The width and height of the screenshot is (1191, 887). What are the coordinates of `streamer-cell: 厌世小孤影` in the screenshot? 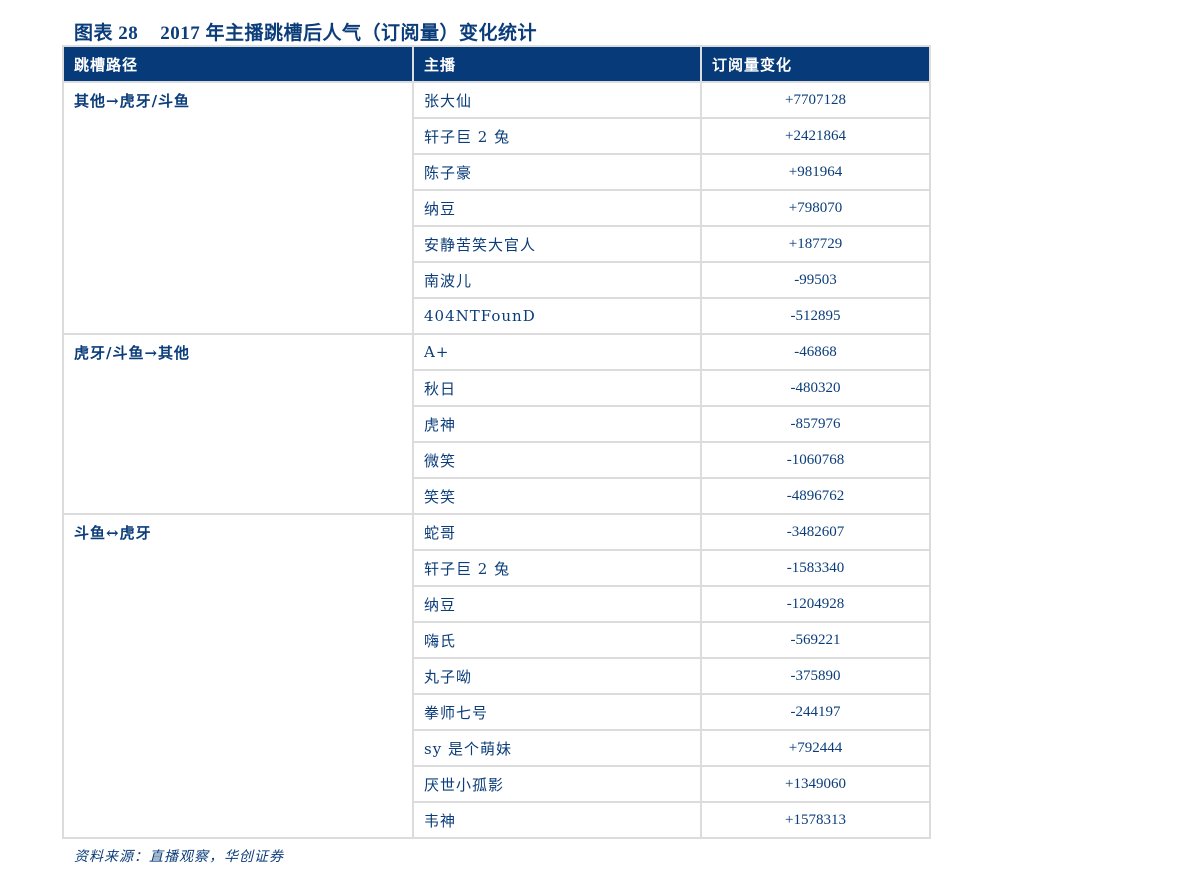 It's located at (557, 784).